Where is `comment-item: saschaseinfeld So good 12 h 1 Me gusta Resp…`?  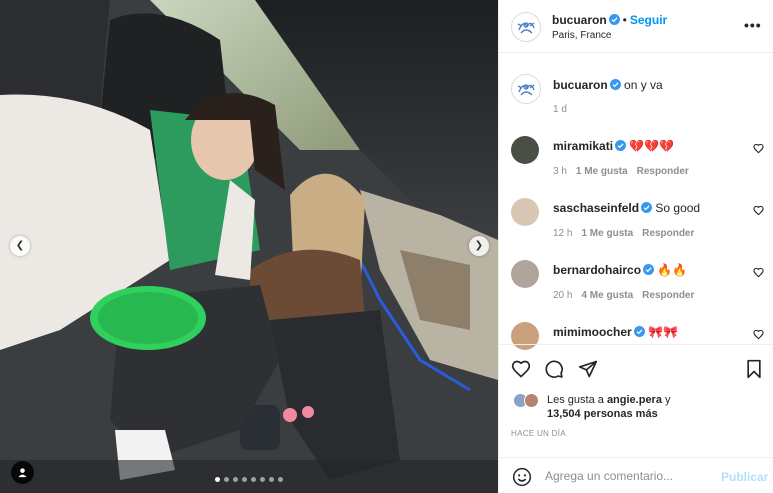 comment-item: saschaseinfeld So good 12 h 1 Me gusta Resp… is located at coordinates (636, 224).